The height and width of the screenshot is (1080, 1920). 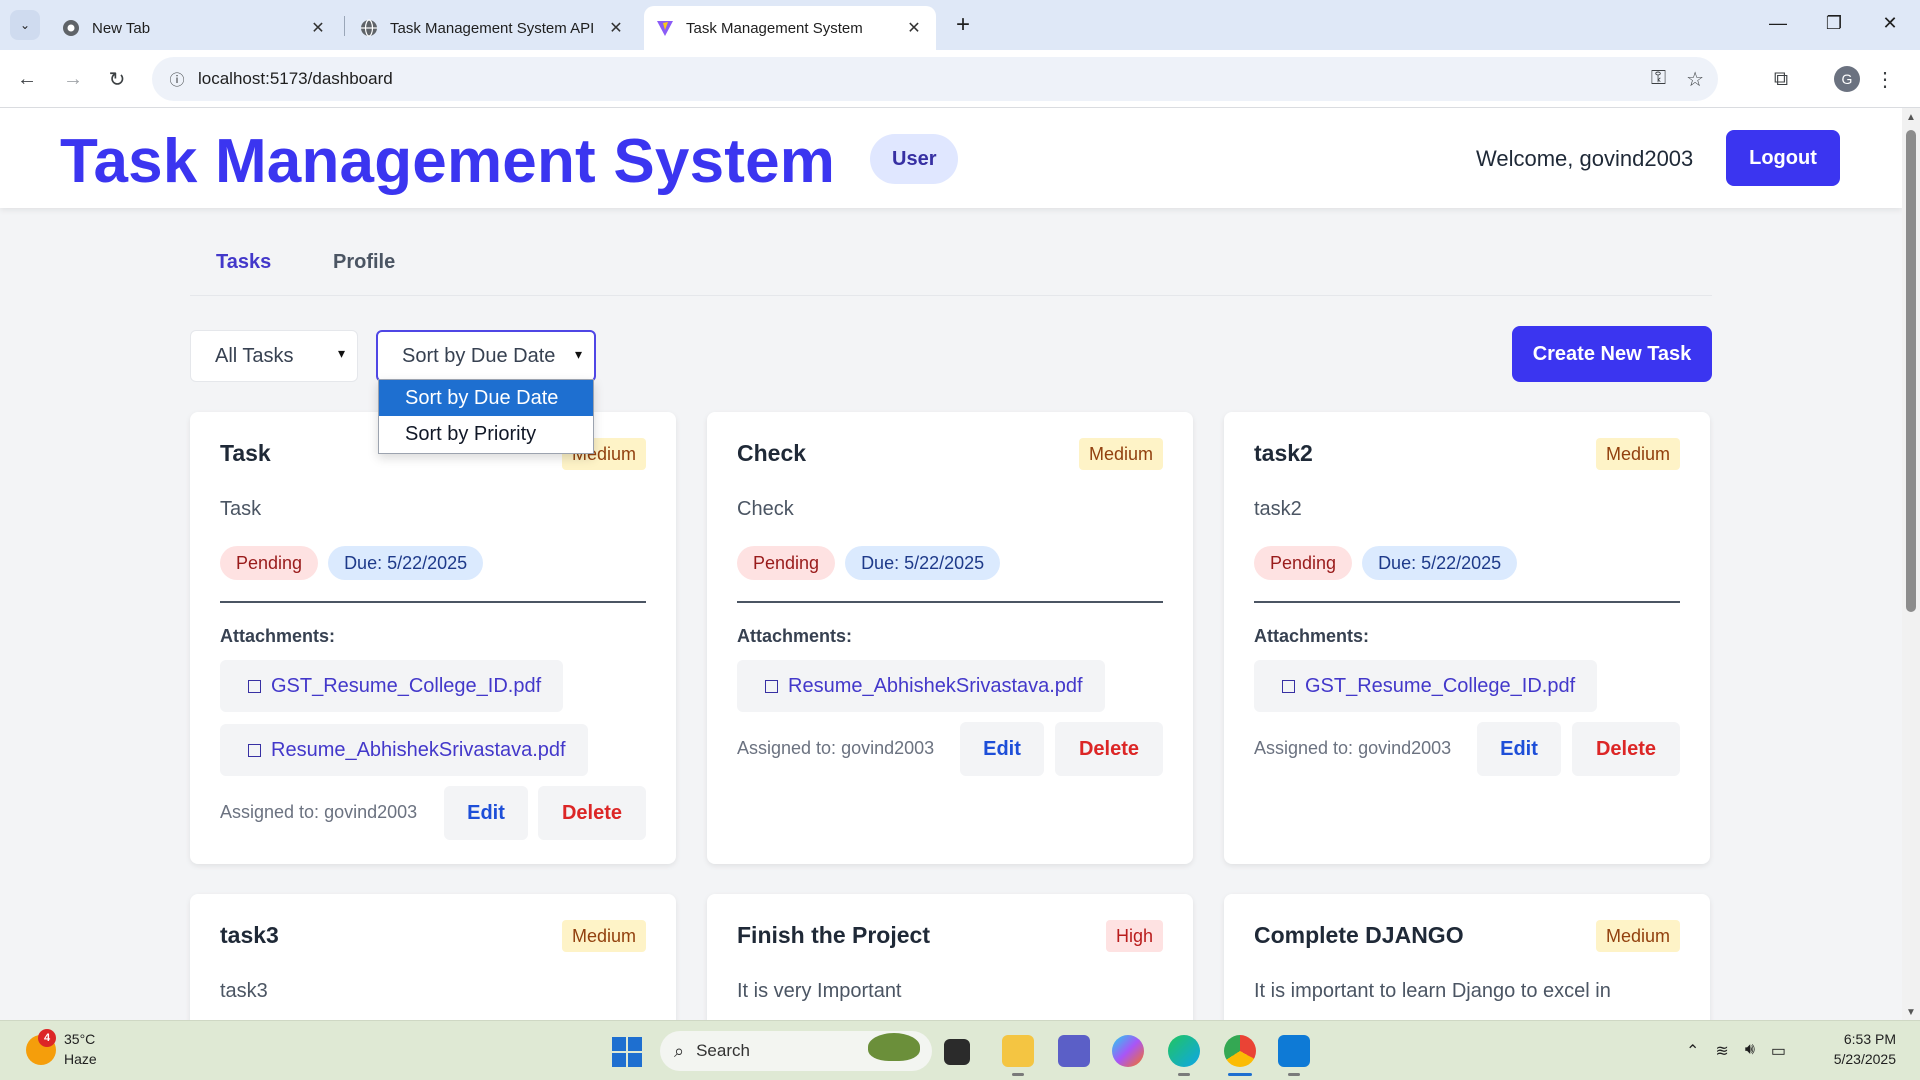 I want to click on due-date-badge: Due: 5/22/2025, so click(x=923, y=563).